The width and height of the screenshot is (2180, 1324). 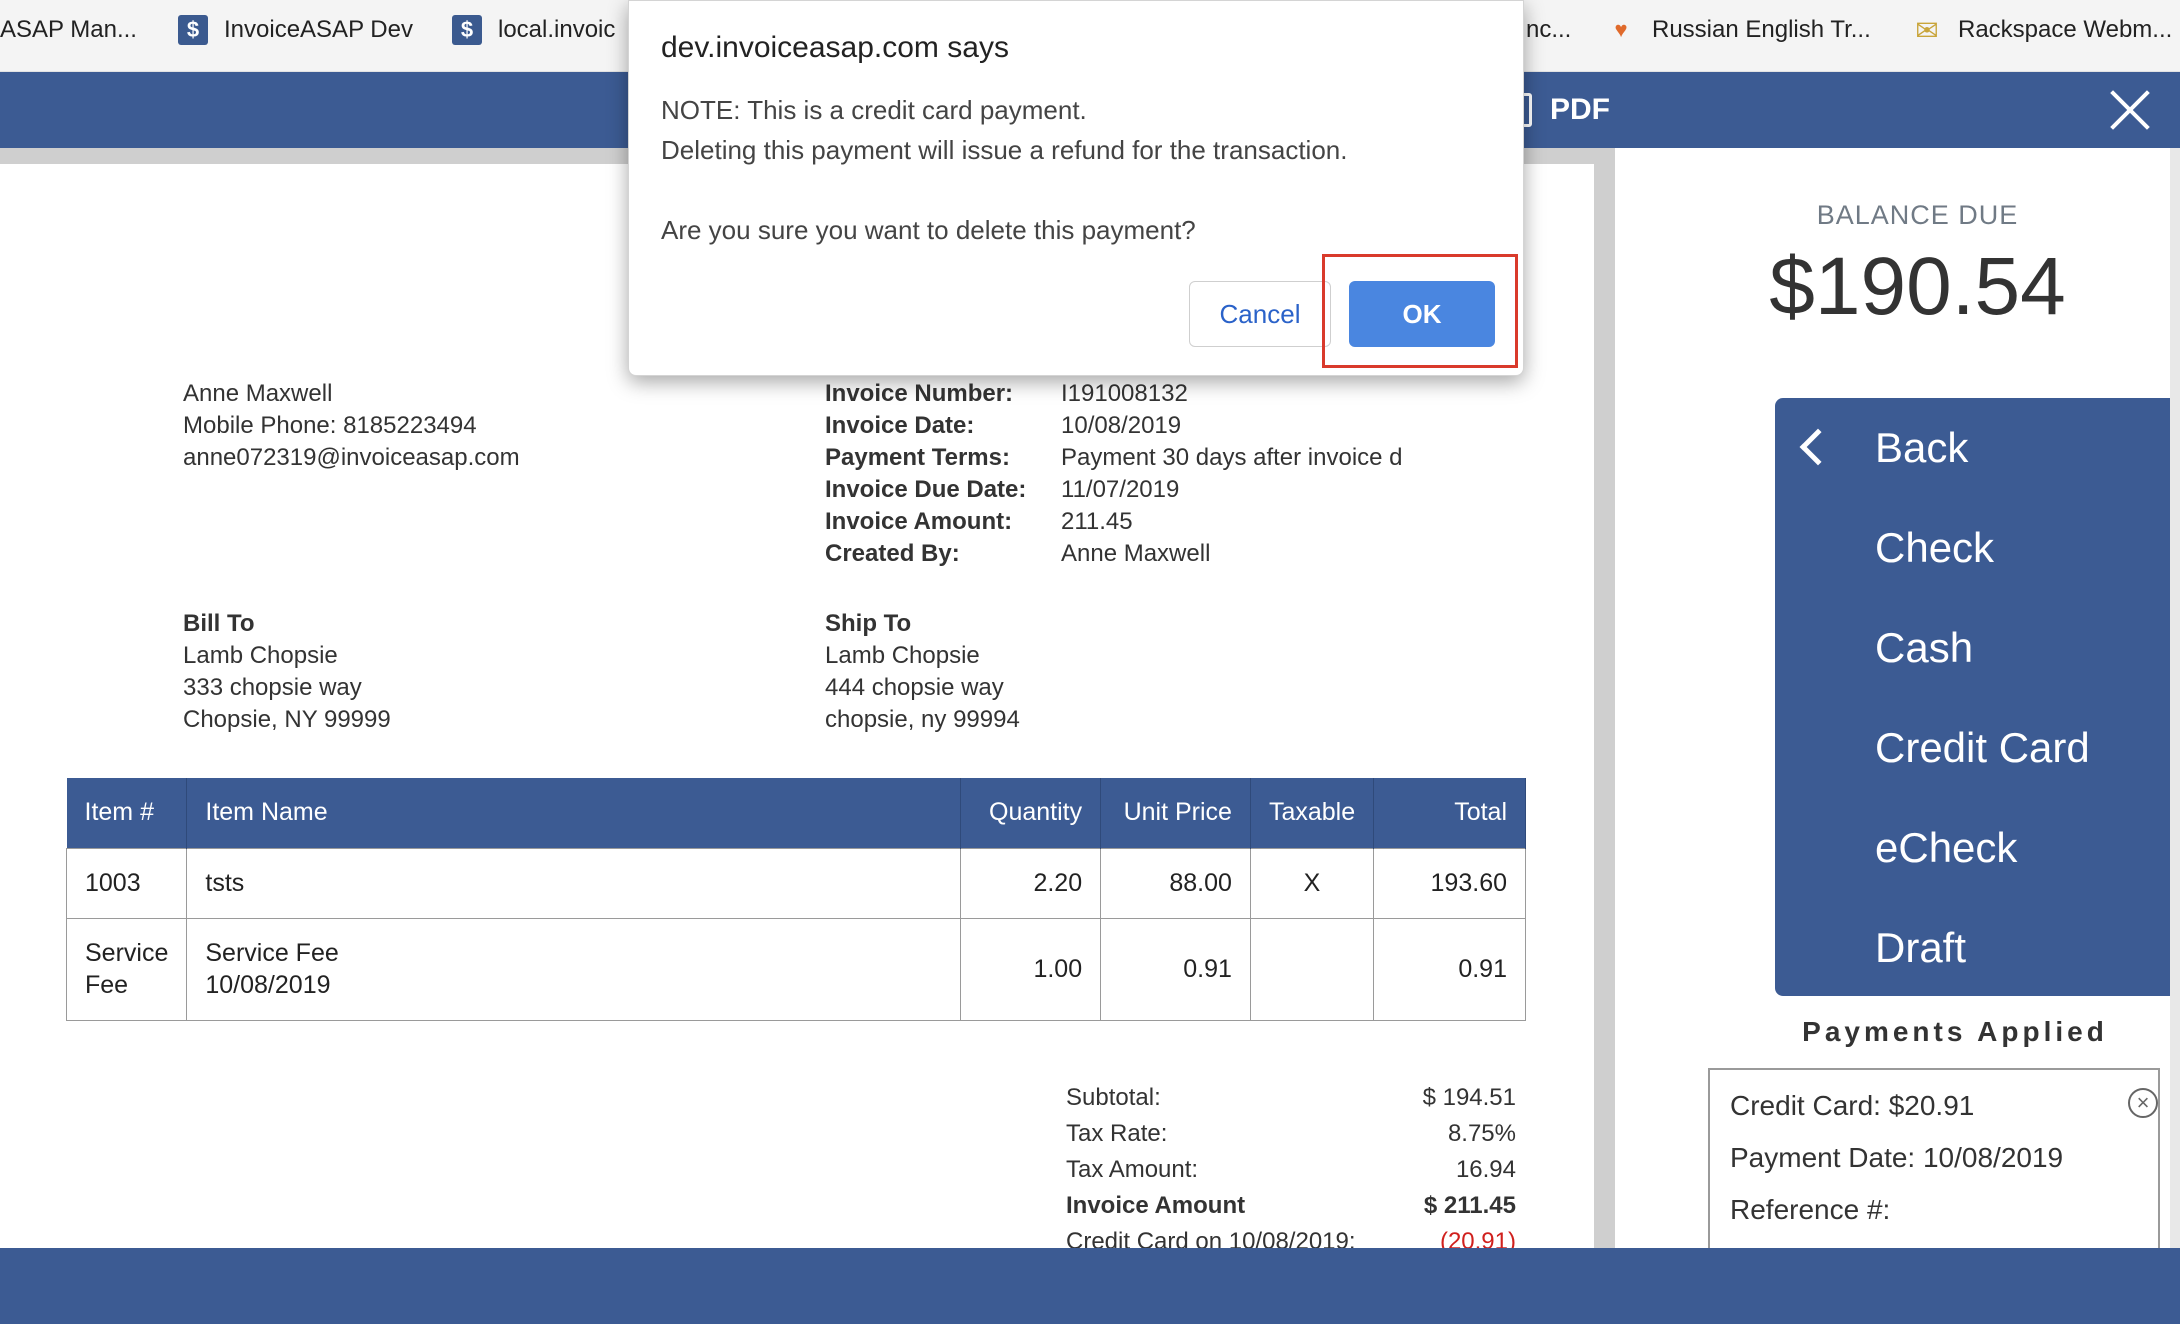 I want to click on cell-taxable, so click(x=1312, y=969).